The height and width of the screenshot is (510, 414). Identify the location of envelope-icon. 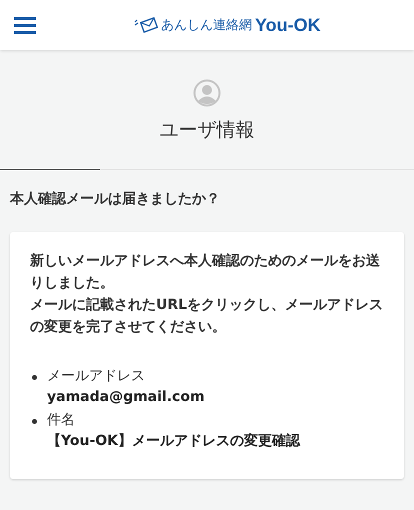
(146, 25).